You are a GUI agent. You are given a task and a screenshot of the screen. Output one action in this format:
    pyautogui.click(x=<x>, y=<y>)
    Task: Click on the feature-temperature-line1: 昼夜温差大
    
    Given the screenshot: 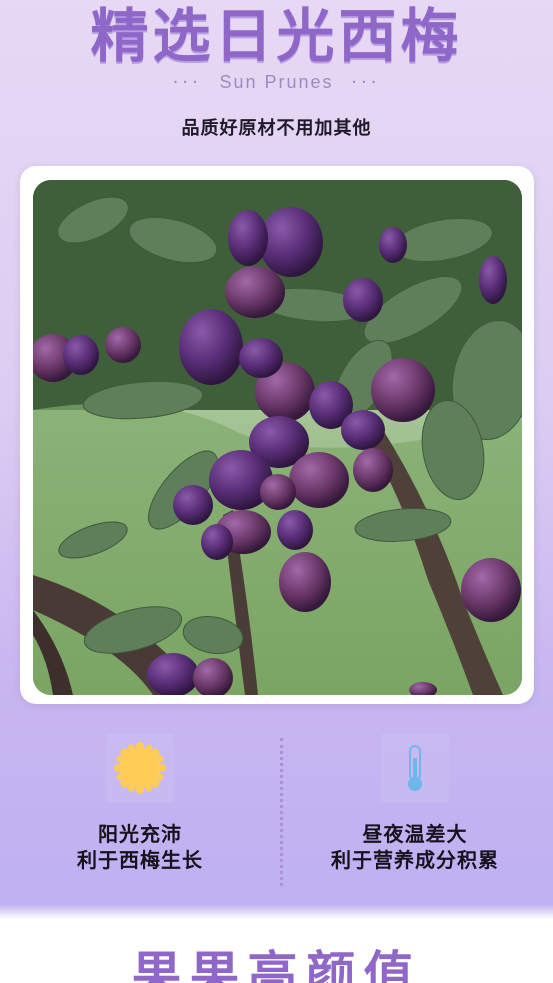 What is the action you would take?
    pyautogui.click(x=415, y=834)
    